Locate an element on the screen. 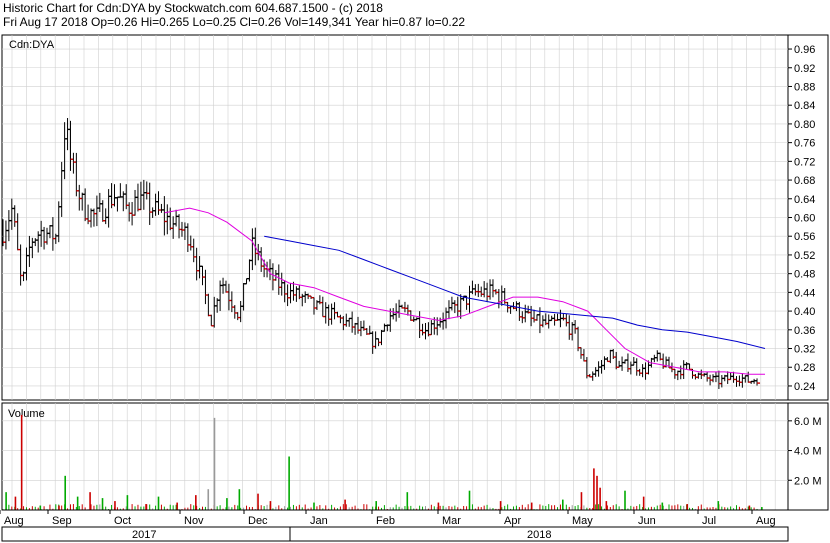  volume-tick-label: 4.0 M is located at coordinates (808, 452).